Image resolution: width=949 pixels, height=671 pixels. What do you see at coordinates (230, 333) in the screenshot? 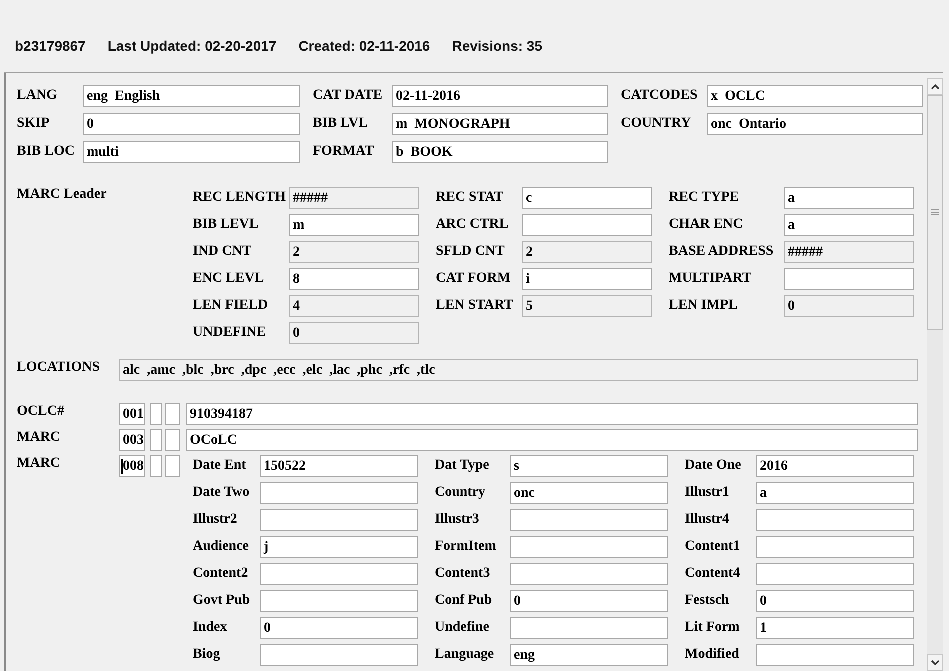
I see `field-label: UNDEFINE` at bounding box center [230, 333].